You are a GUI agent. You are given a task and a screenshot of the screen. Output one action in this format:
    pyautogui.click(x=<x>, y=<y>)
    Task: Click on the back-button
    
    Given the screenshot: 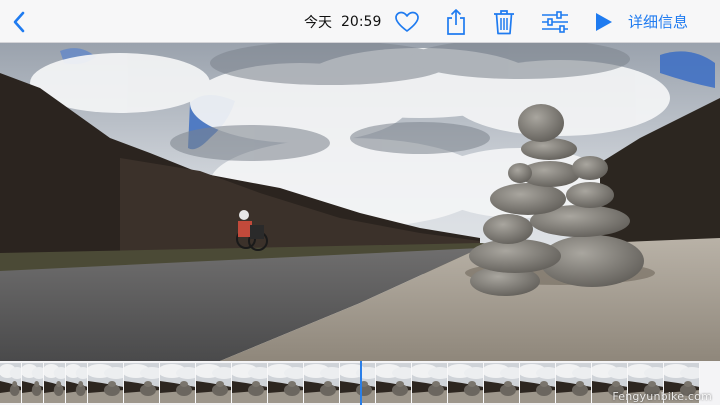 What is the action you would take?
    pyautogui.click(x=19, y=21)
    